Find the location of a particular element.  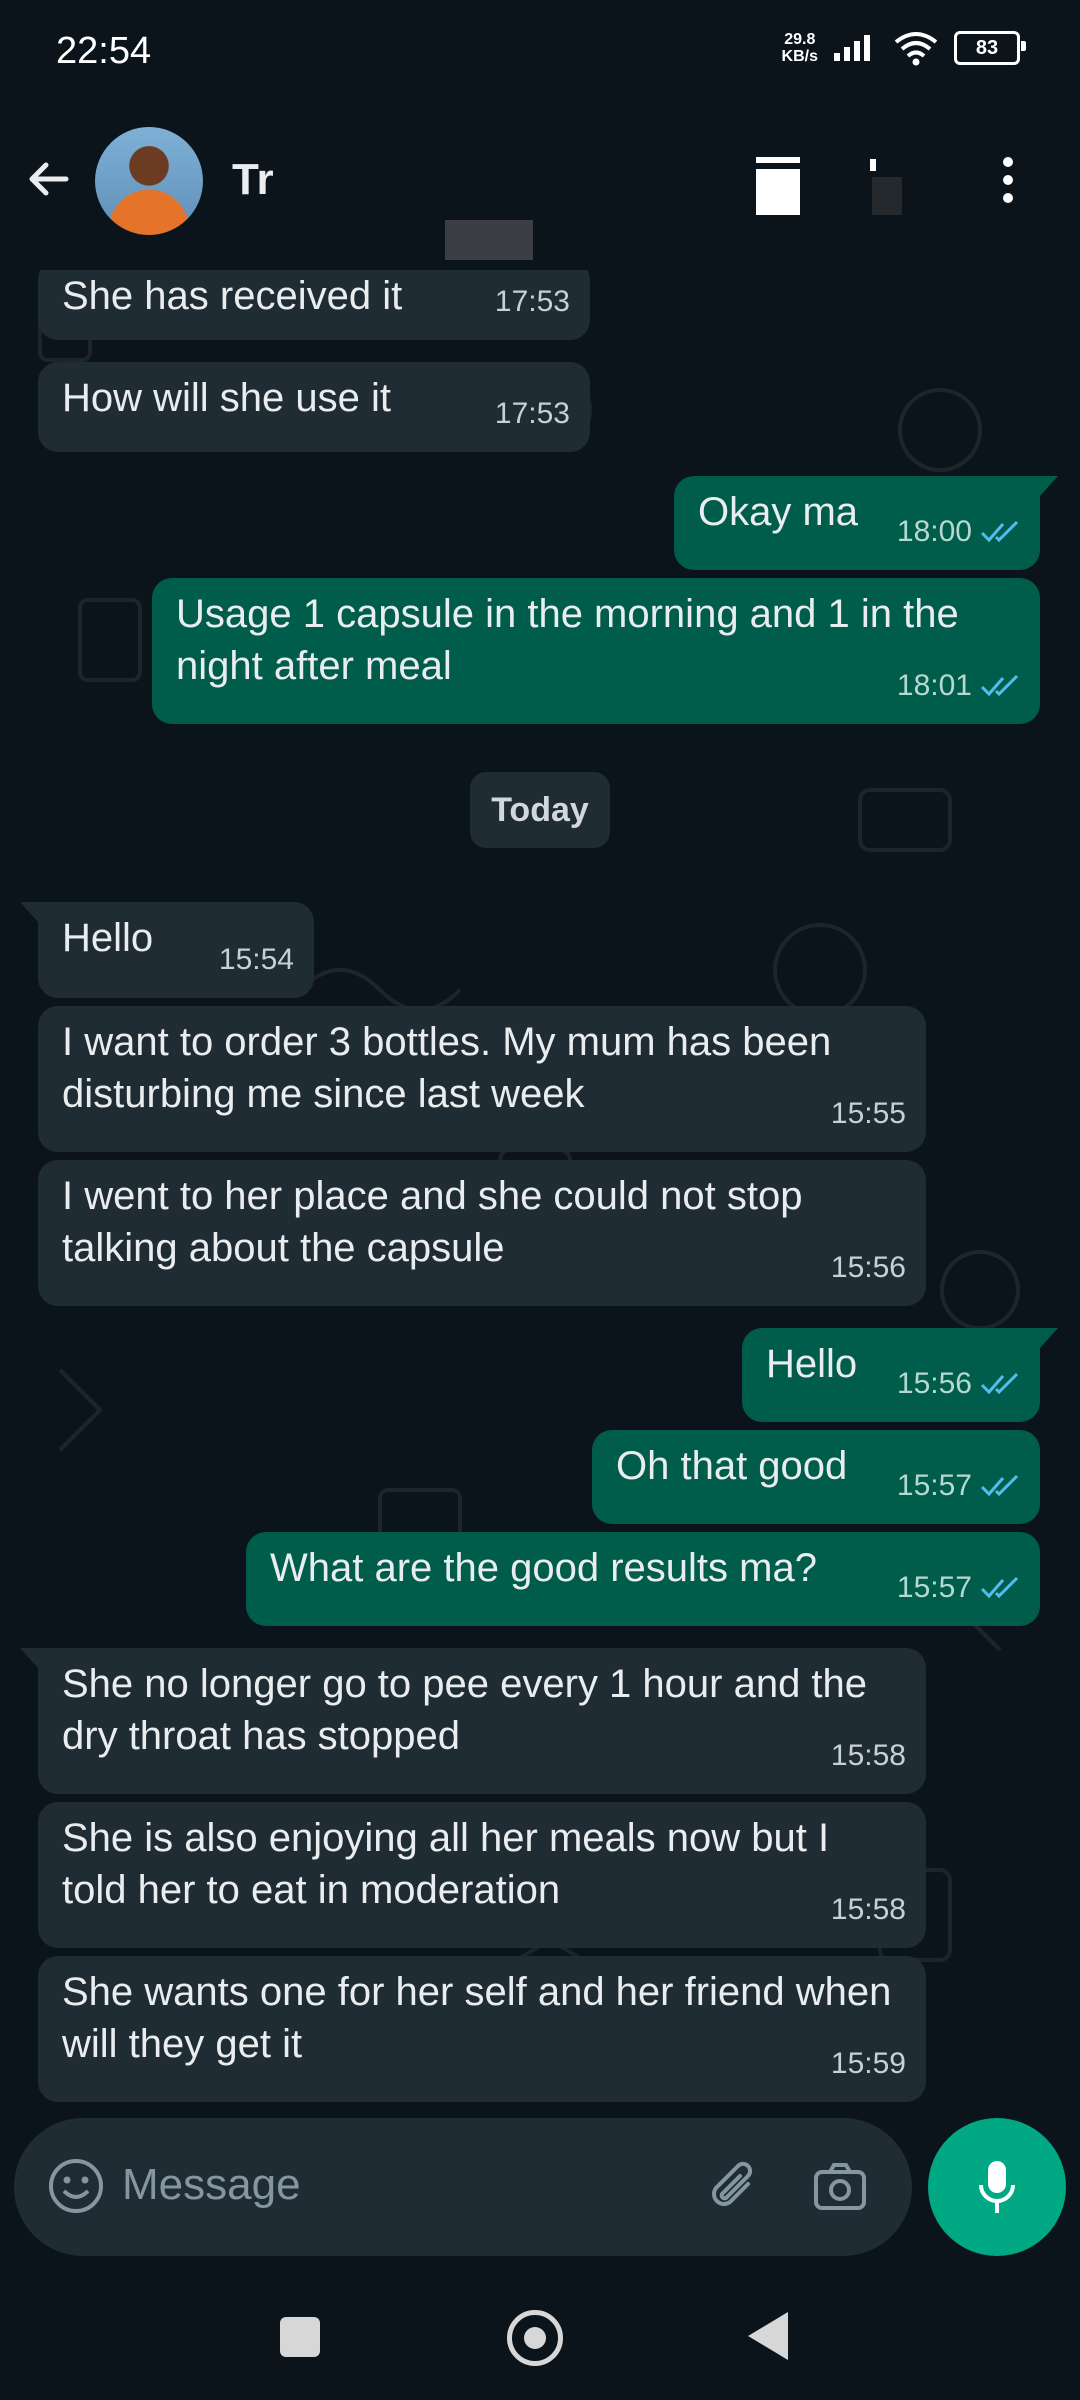

message-text: Oh that good is located at coordinates (732, 1466).